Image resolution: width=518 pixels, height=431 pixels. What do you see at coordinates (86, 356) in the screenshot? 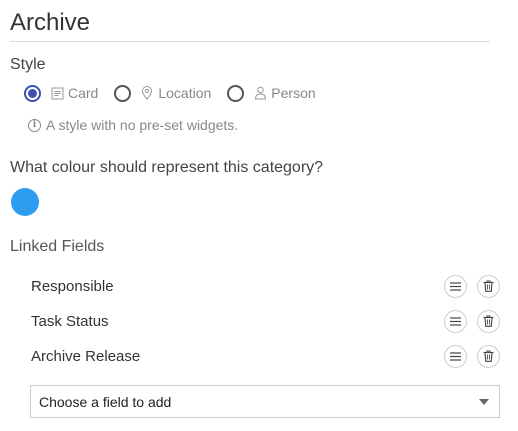
I see `linked-field-name: Archive Release` at bounding box center [86, 356].